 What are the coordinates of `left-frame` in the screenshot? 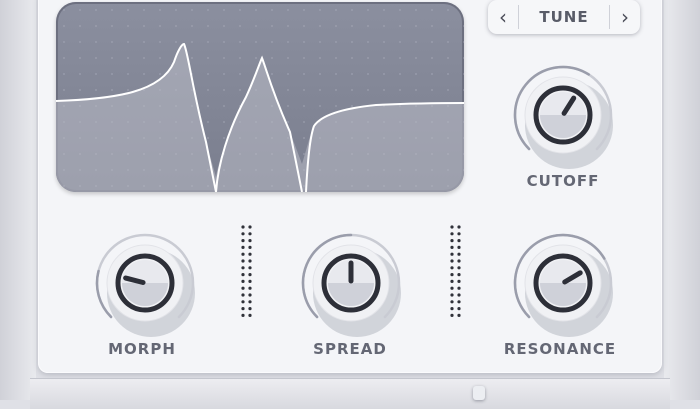 It's located at (18, 200).